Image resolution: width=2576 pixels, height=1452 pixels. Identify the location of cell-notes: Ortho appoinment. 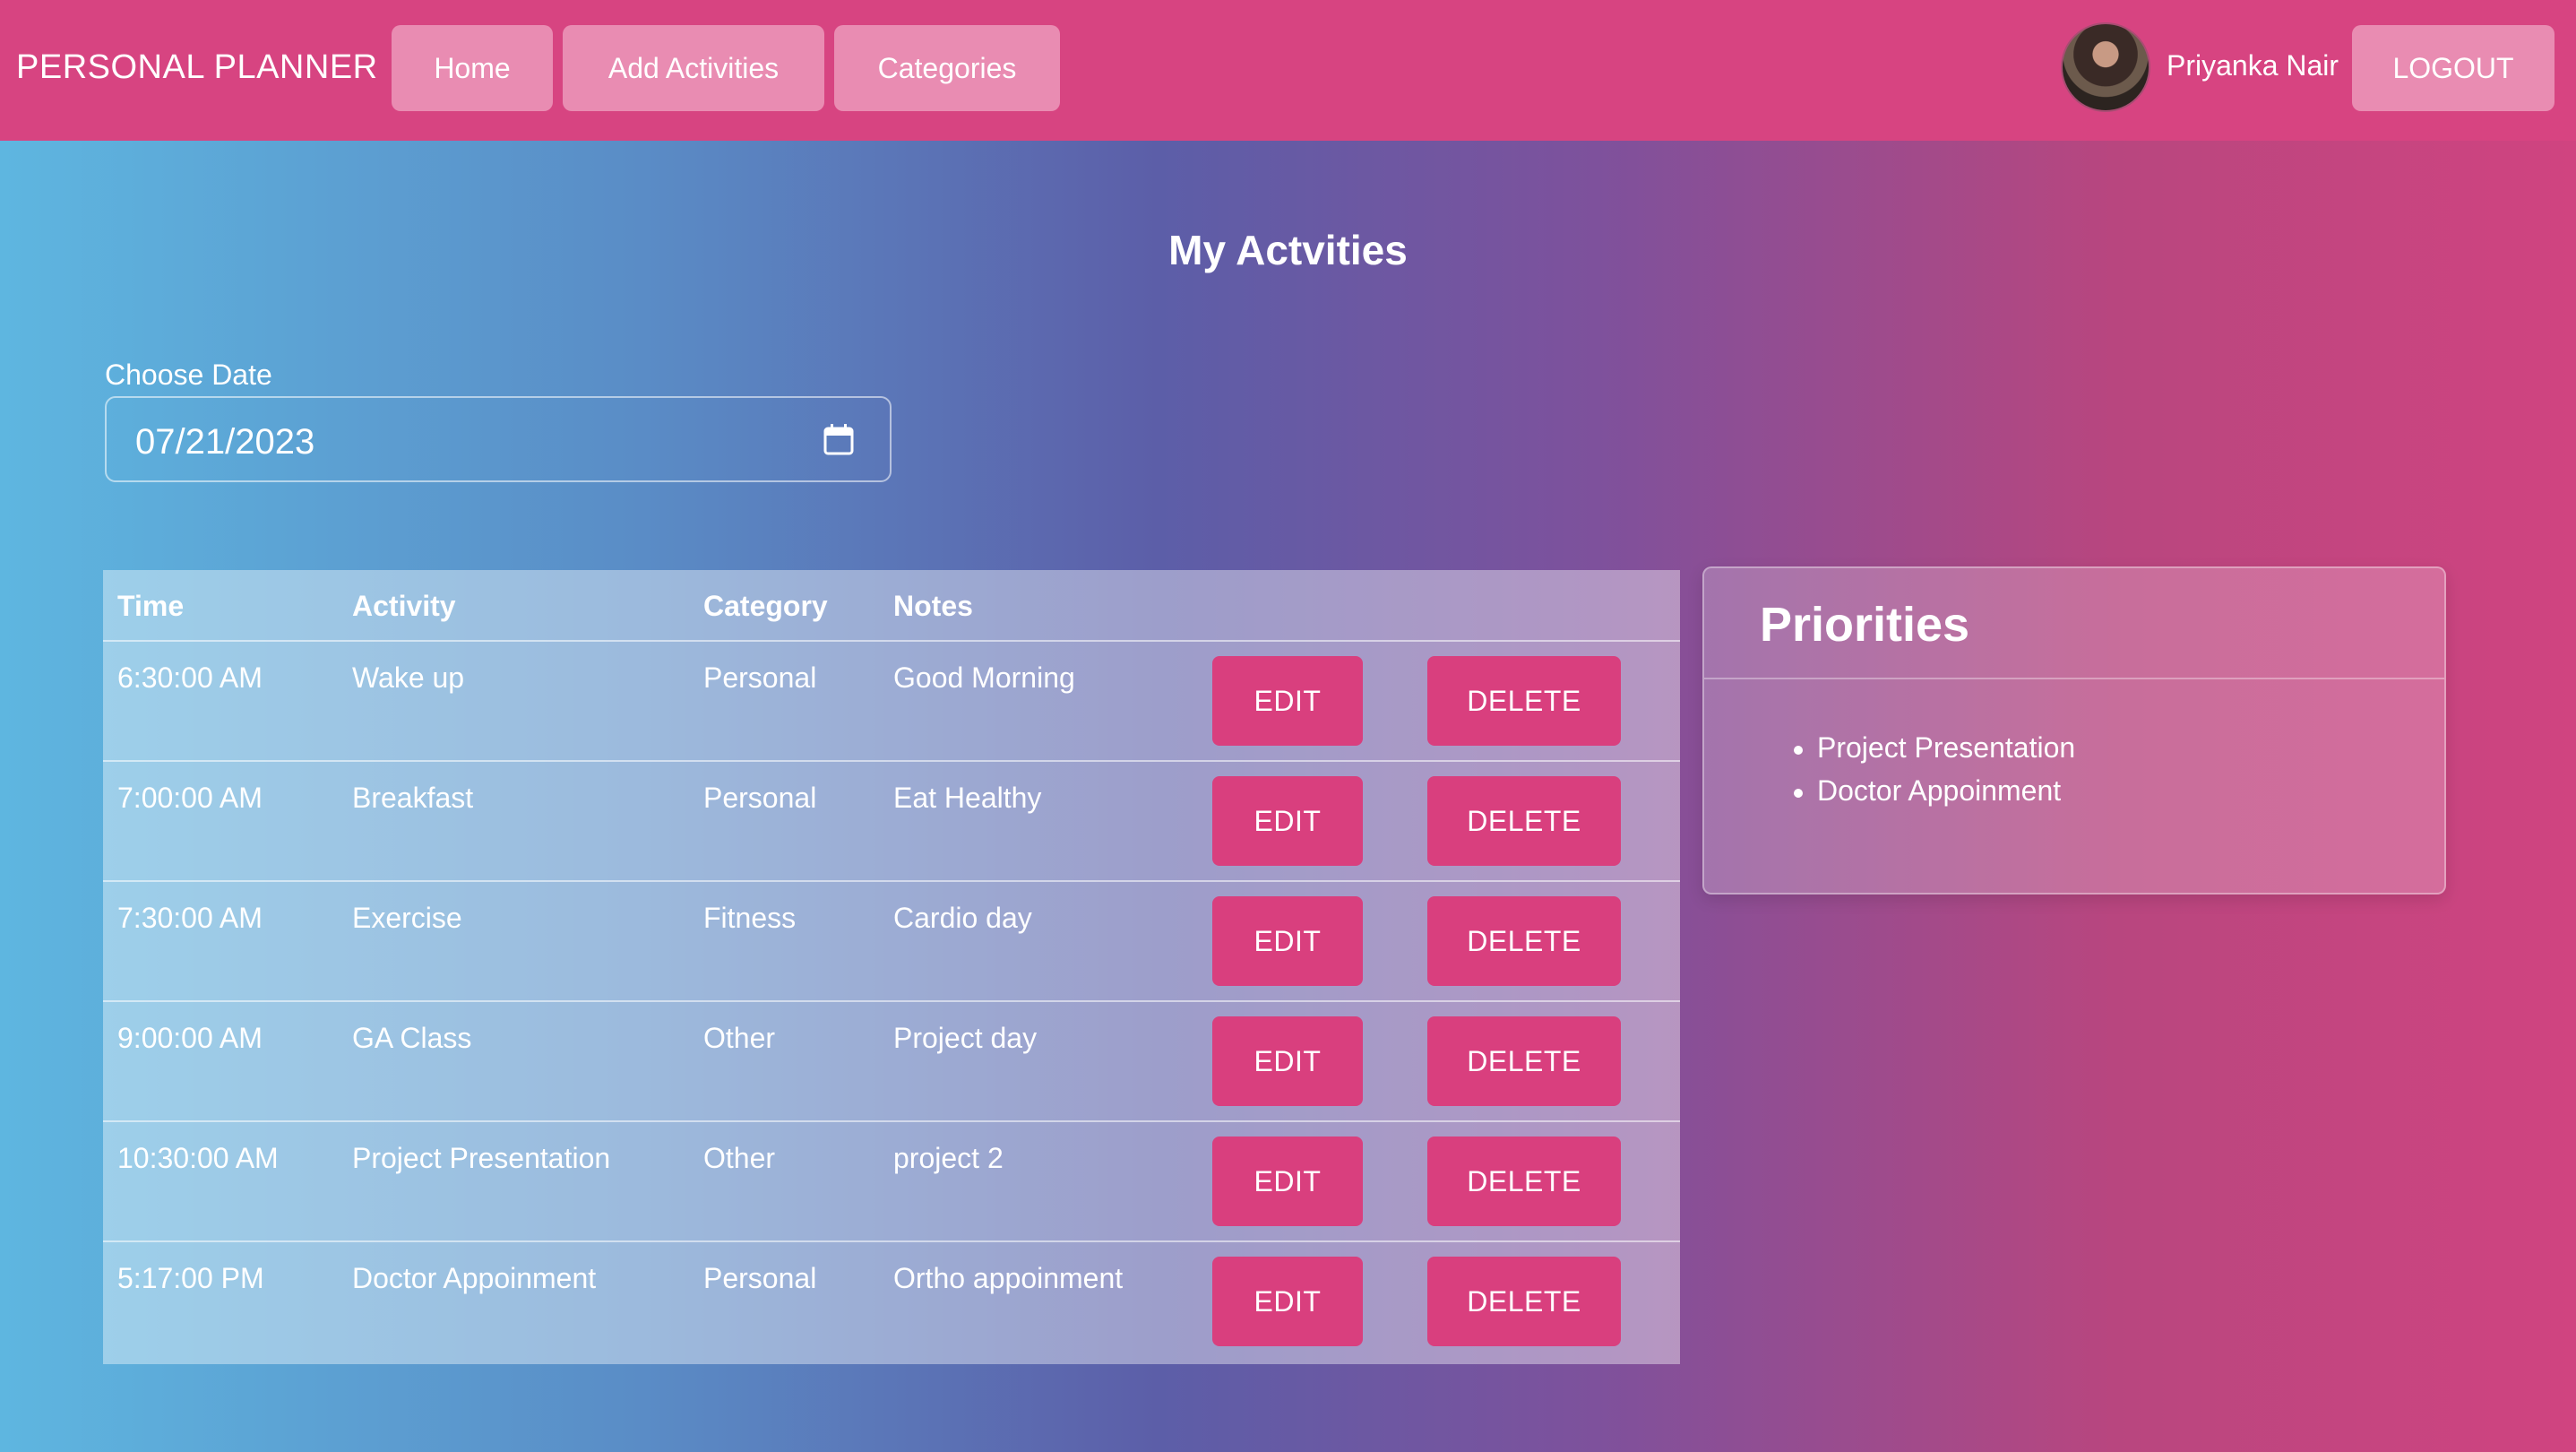
(1009, 1278).